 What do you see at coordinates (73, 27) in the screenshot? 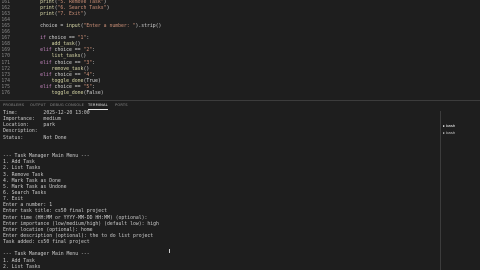
I see `code-token: input` at bounding box center [73, 27].